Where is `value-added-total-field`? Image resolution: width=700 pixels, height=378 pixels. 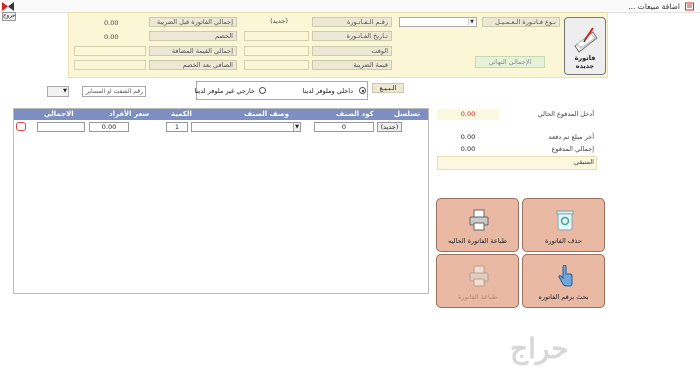
value-added-total-field is located at coordinates (110, 51).